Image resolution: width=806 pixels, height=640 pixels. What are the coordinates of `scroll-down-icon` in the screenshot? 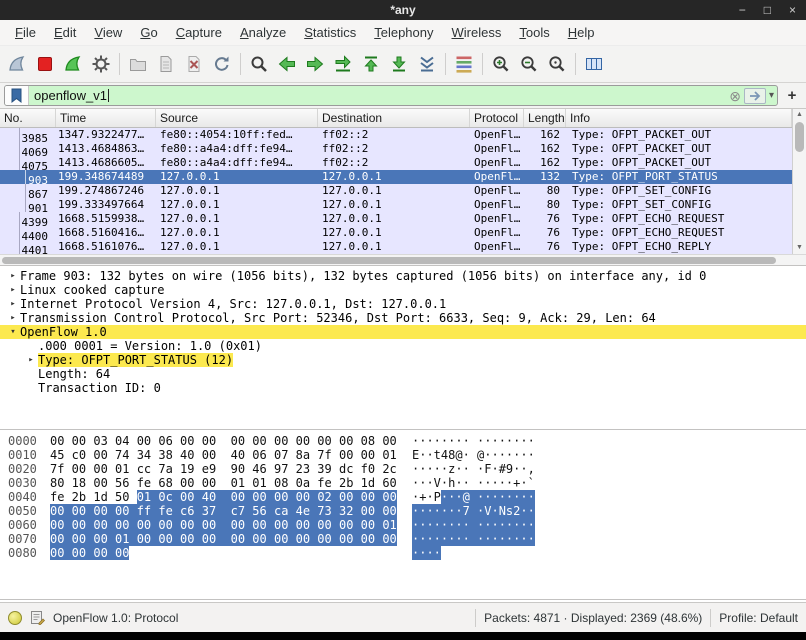 It's located at (799, 248).